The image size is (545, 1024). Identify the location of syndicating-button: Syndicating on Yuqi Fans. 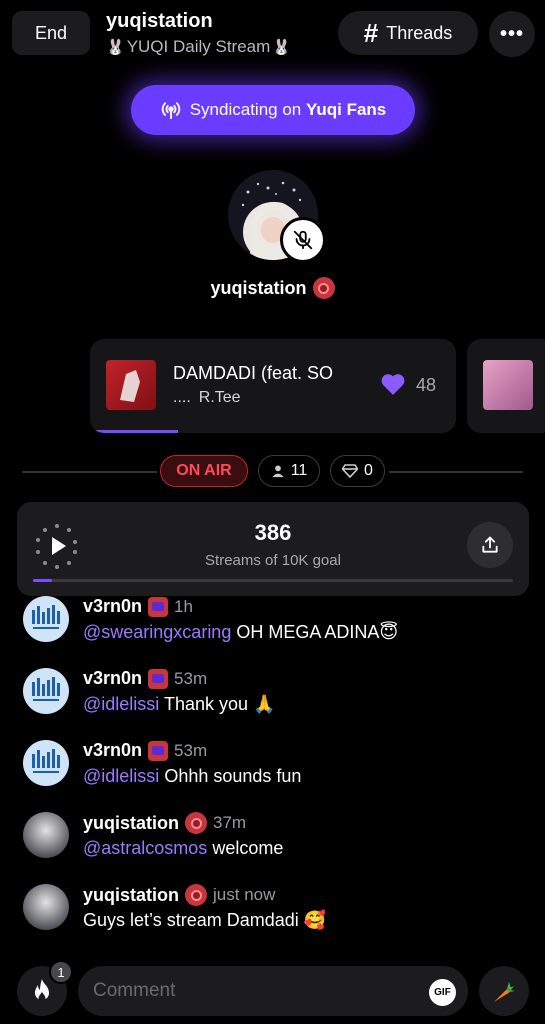
(273, 110).